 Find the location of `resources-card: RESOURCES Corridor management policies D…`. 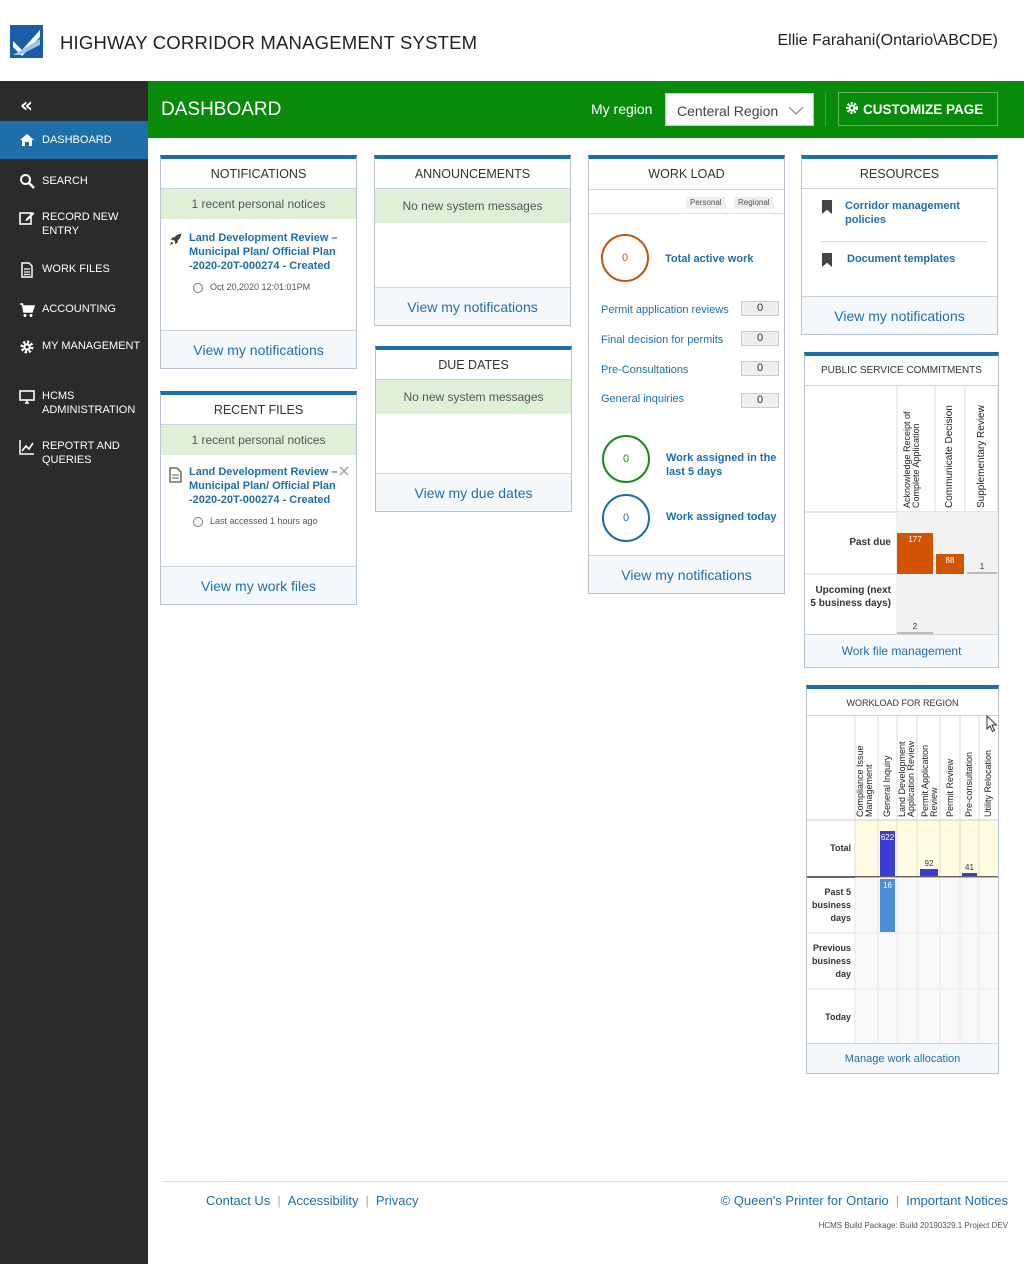

resources-card: RESOURCES Corridor management policies D… is located at coordinates (899, 245).